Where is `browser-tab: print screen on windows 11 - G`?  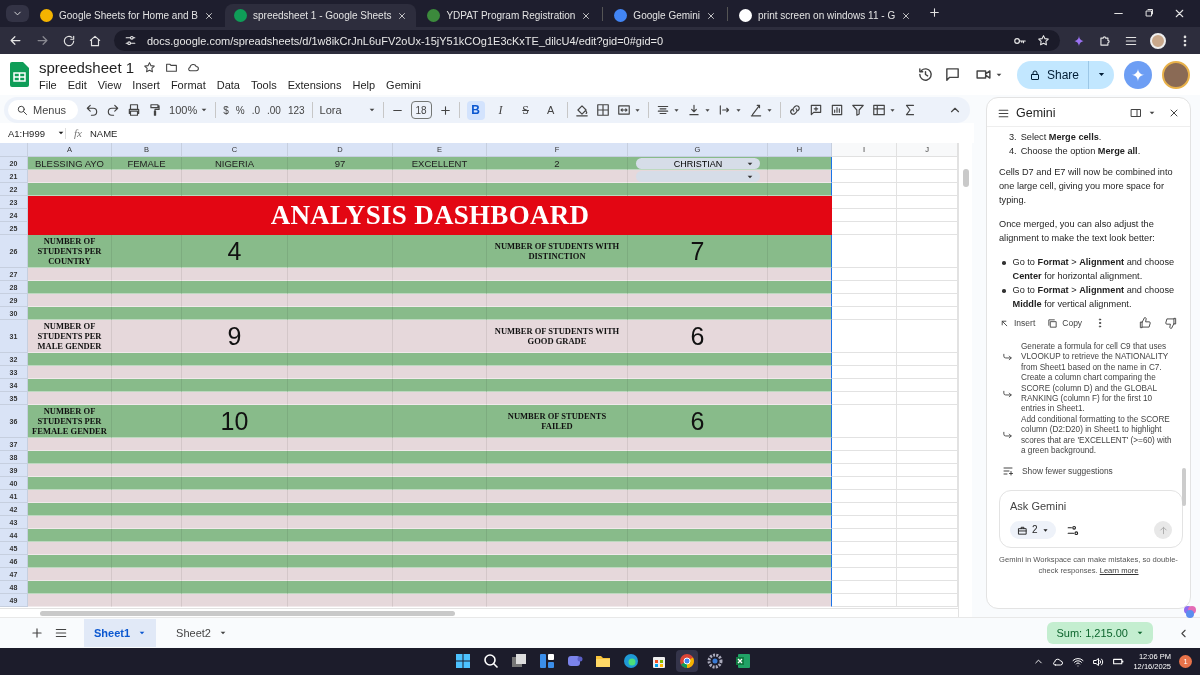
browser-tab: print screen on windows 11 - G is located at coordinates (825, 15).